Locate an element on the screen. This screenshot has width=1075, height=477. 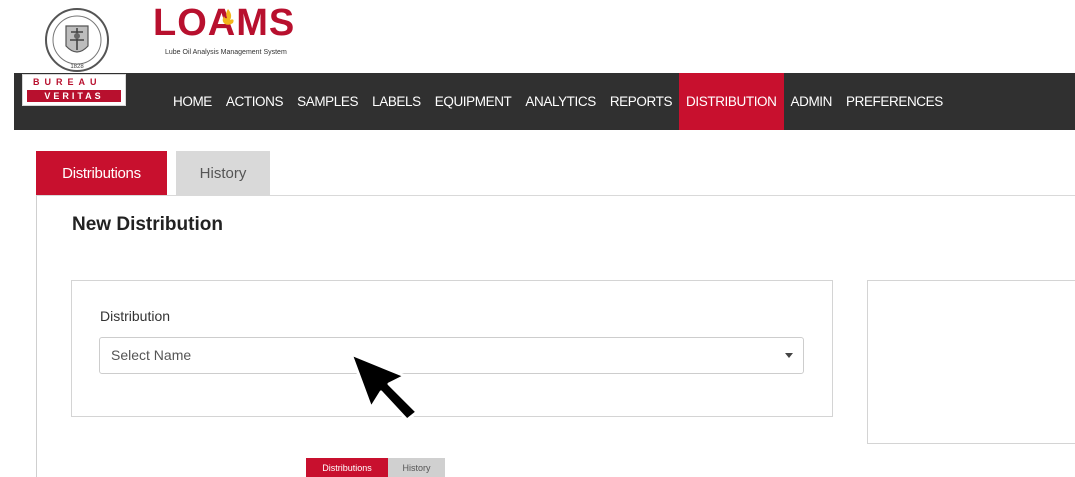
company-name-bottom: VERITAS is located at coordinates (74, 96).